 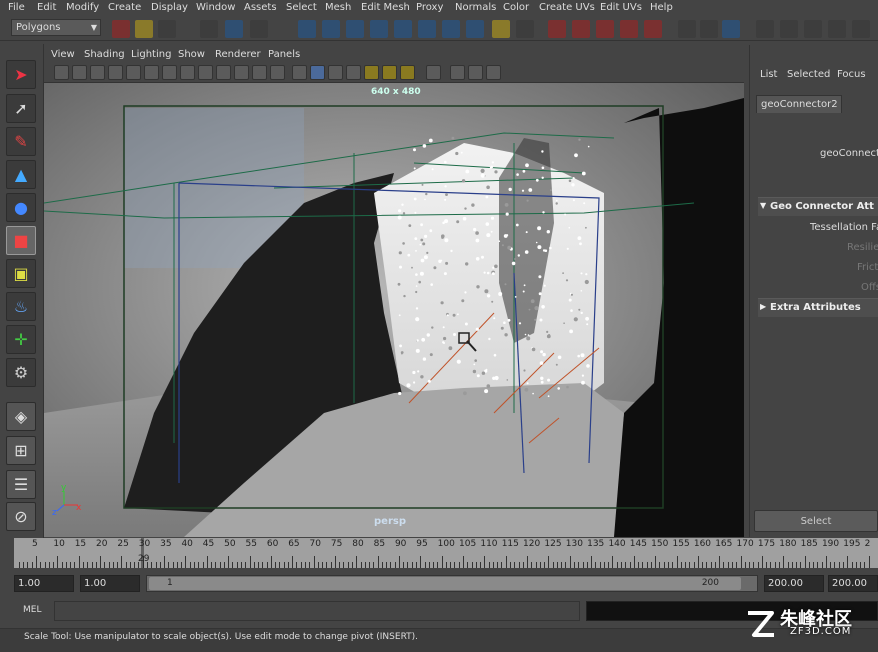 What do you see at coordinates (813, 29) in the screenshot?
I see `ipr-render-icon` at bounding box center [813, 29].